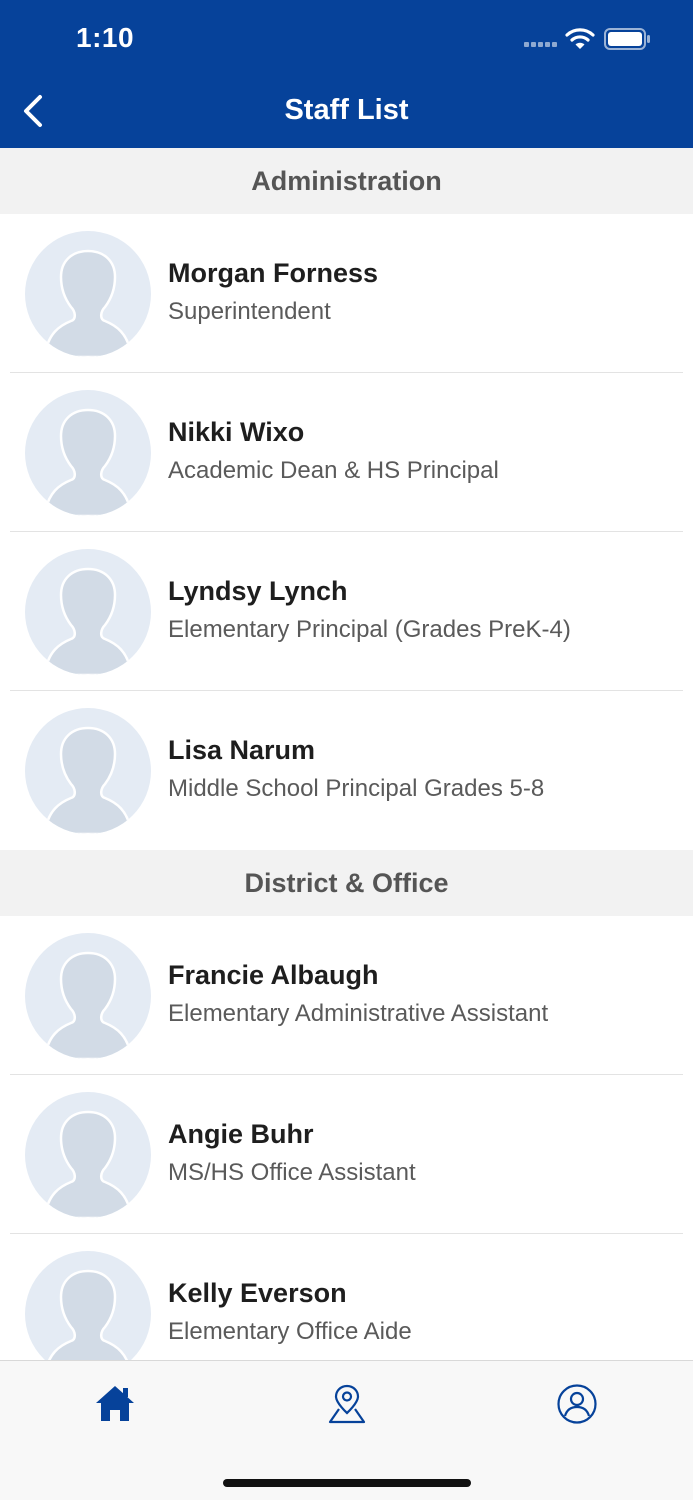  I want to click on staff-row: Kelly Everson Elementary Office Aide, so click(346, 1297).